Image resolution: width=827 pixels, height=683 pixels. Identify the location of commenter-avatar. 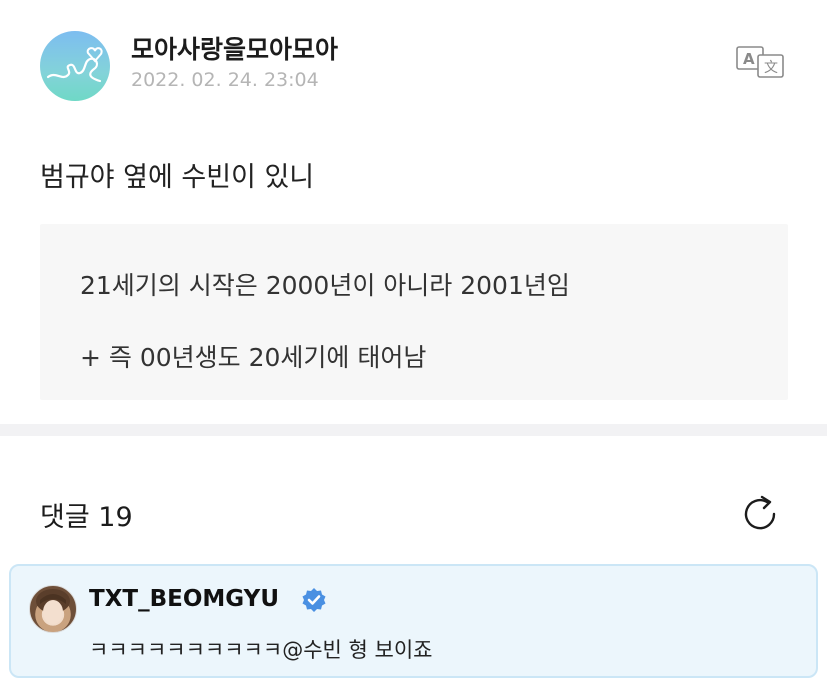
(53, 609).